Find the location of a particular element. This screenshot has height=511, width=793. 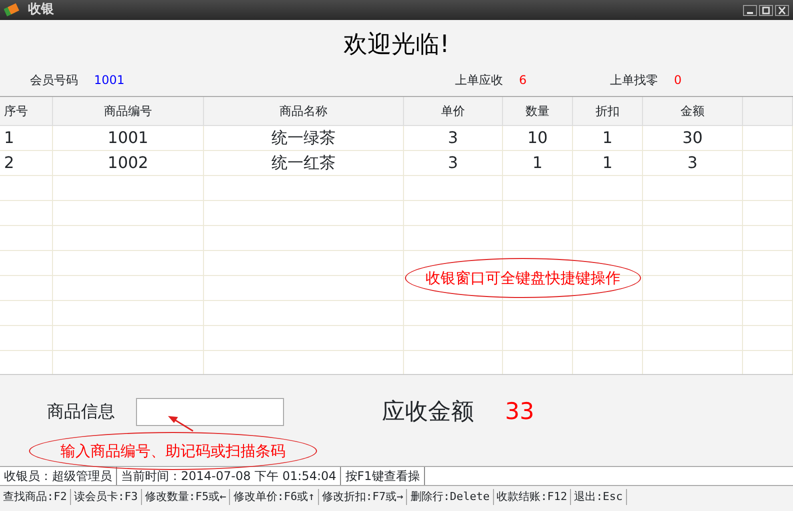

field-value: 0 is located at coordinates (678, 80).